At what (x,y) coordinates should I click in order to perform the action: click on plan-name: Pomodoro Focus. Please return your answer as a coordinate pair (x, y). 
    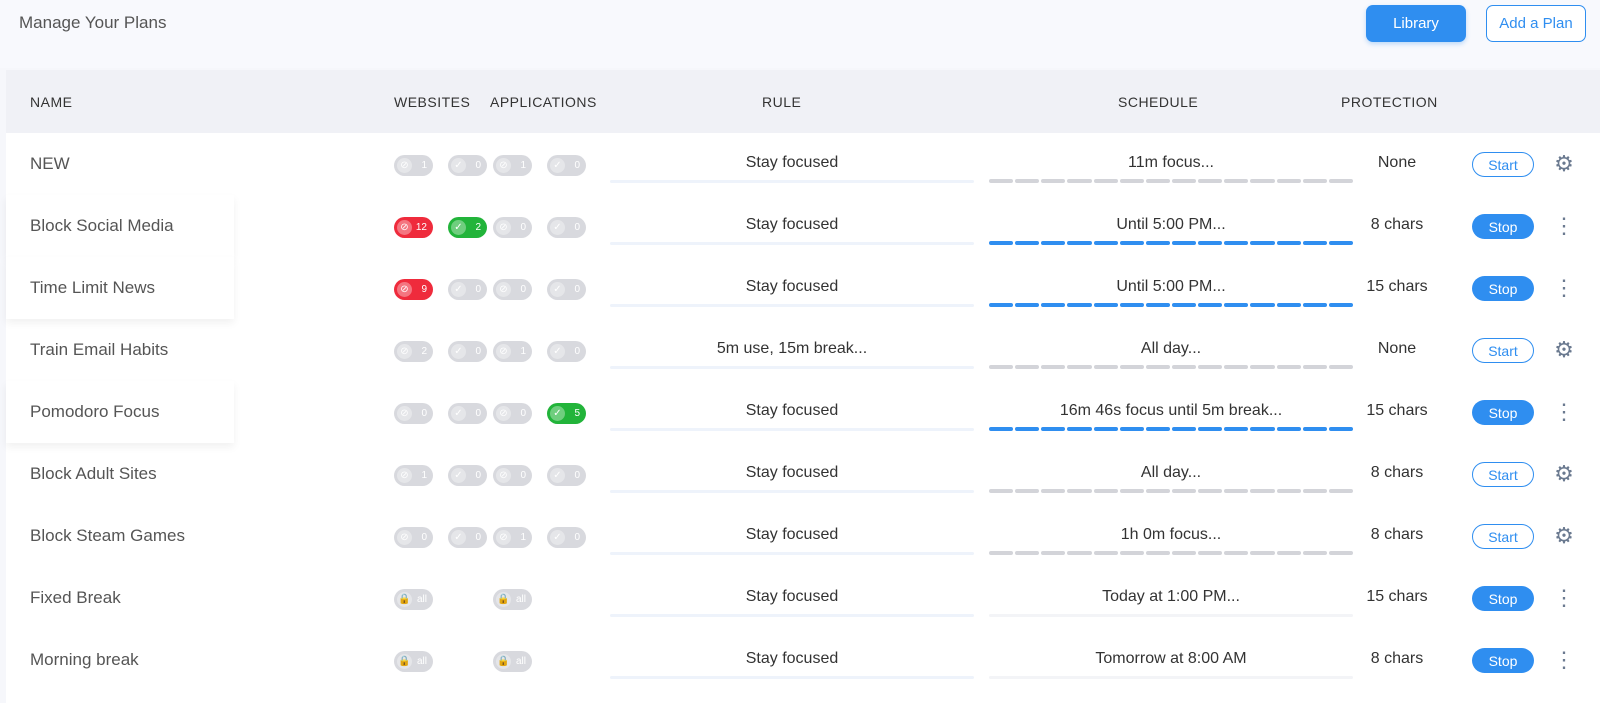
    Looking at the image, I should click on (94, 412).